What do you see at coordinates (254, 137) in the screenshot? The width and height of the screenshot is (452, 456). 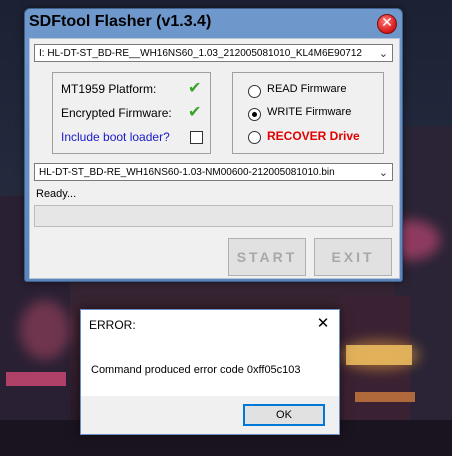 I see `recover-drive-radio` at bounding box center [254, 137].